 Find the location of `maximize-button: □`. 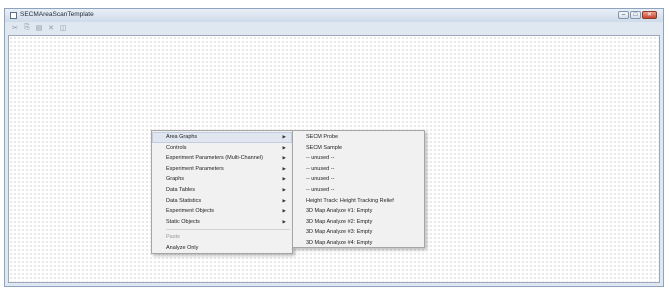

maximize-button: □ is located at coordinates (635, 15).